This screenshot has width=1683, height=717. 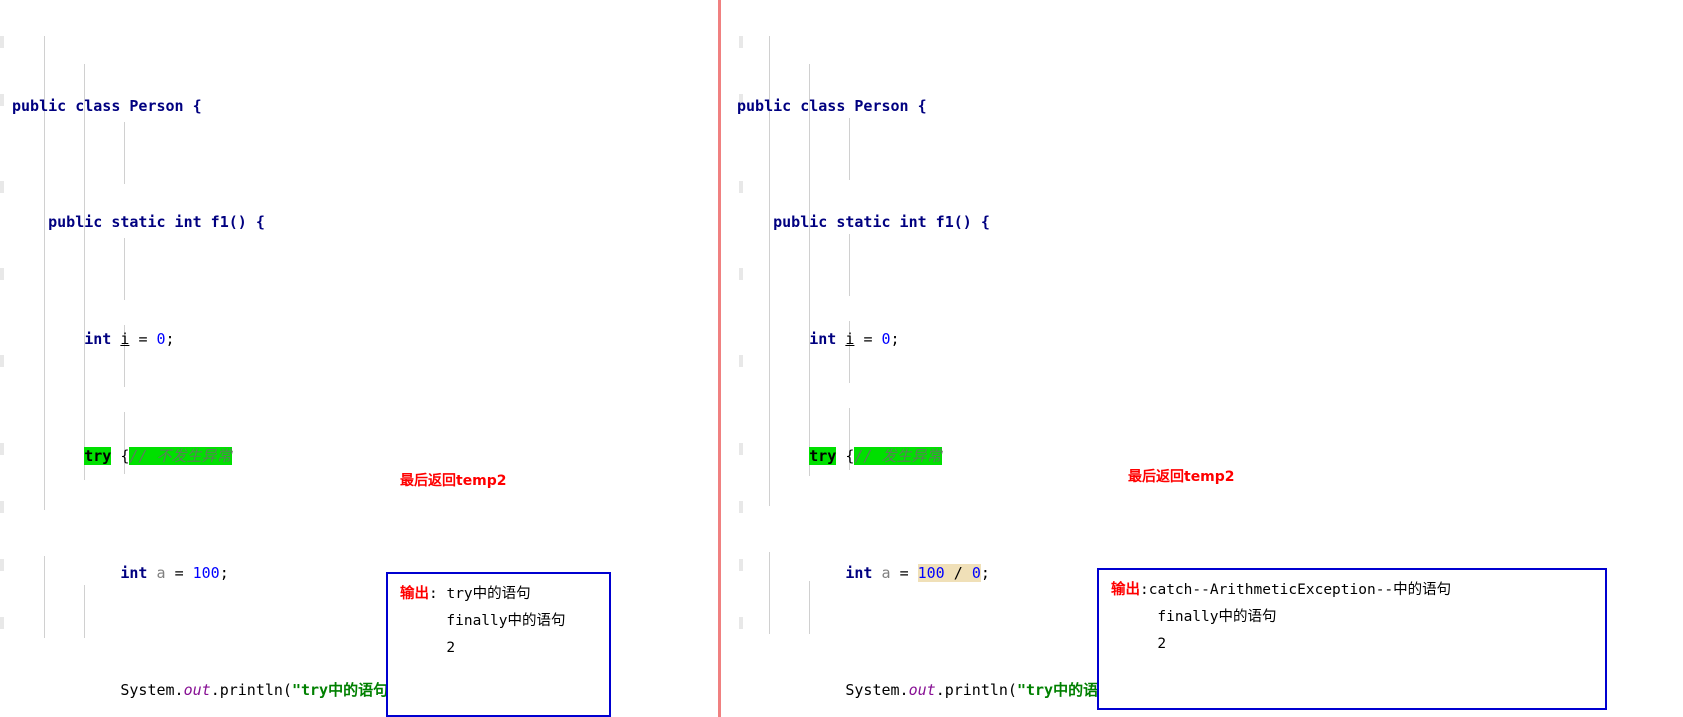 I want to click on output-first-line: 输出:catch--ArithmeticException--中的语句, so click(x=1353, y=590).